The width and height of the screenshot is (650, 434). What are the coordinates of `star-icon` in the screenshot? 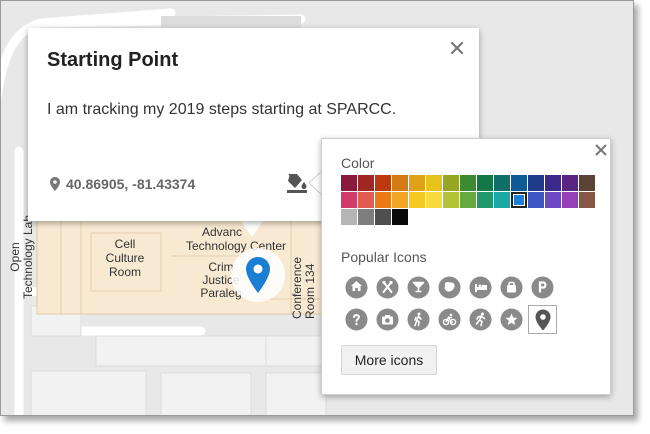 It's located at (511, 319).